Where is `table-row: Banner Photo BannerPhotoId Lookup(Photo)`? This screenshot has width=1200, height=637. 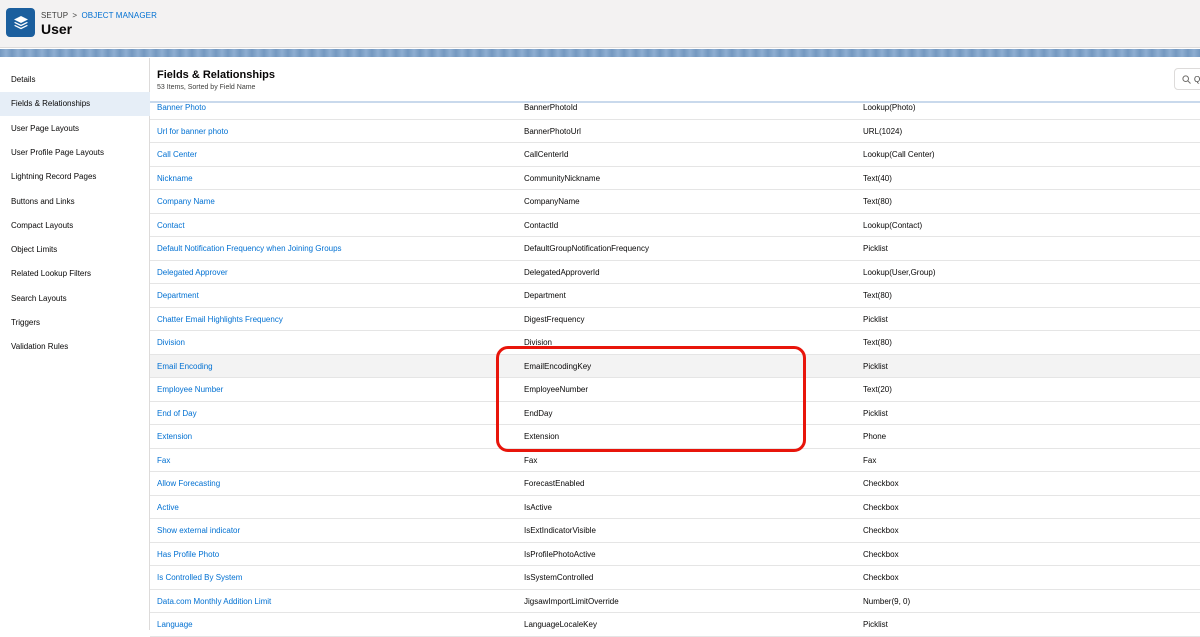
table-row: Banner Photo BannerPhotoId Lookup(Photo) is located at coordinates (675, 108).